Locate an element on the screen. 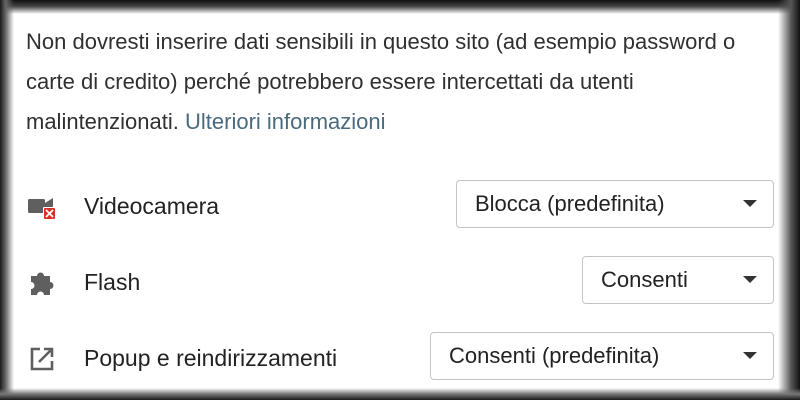  videocamera-blocked-icon is located at coordinates (43, 207).